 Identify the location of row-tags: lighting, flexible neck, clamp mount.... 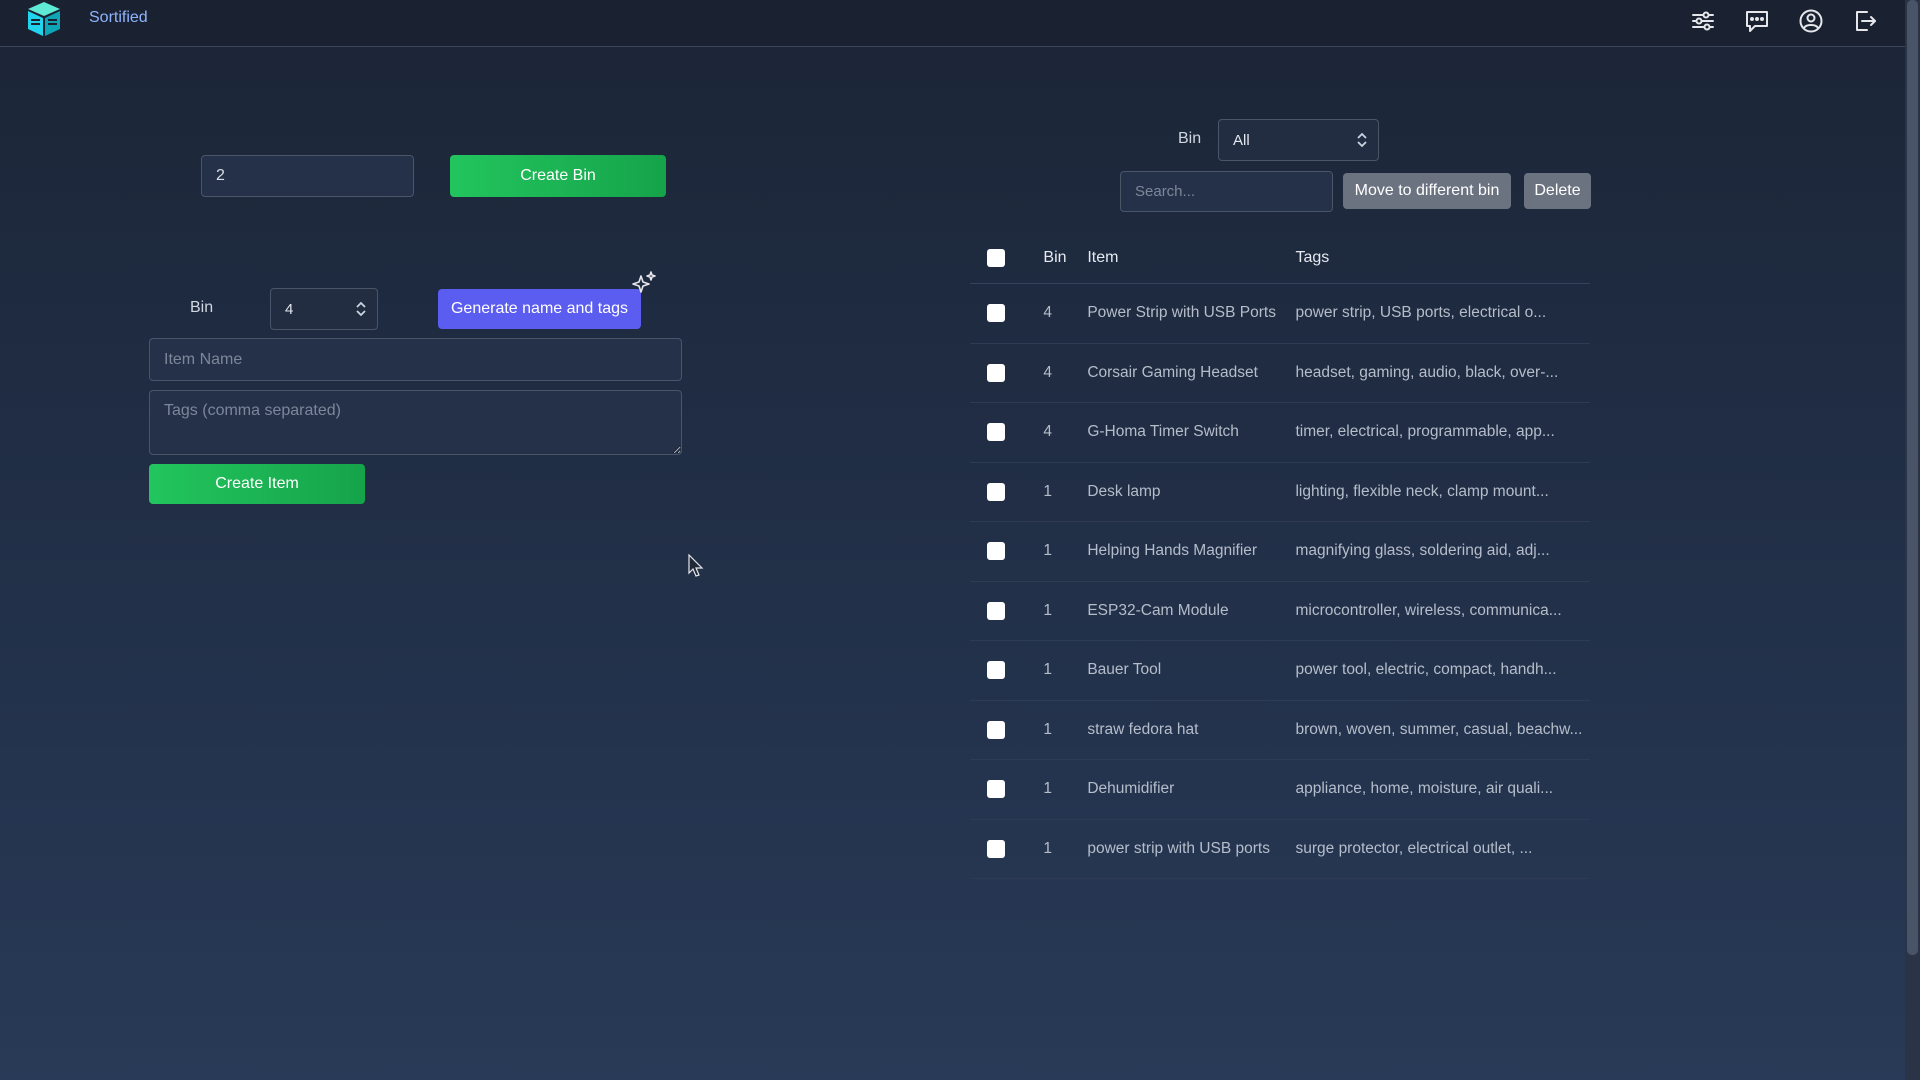
(1442, 492).